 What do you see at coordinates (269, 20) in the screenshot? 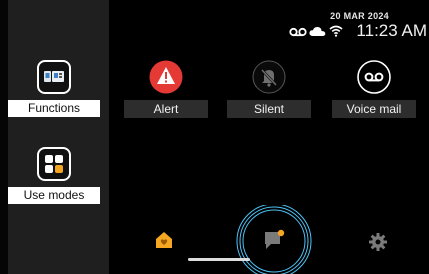
I see `status-bar: 20 MAR 2024 11:23 AM` at bounding box center [269, 20].